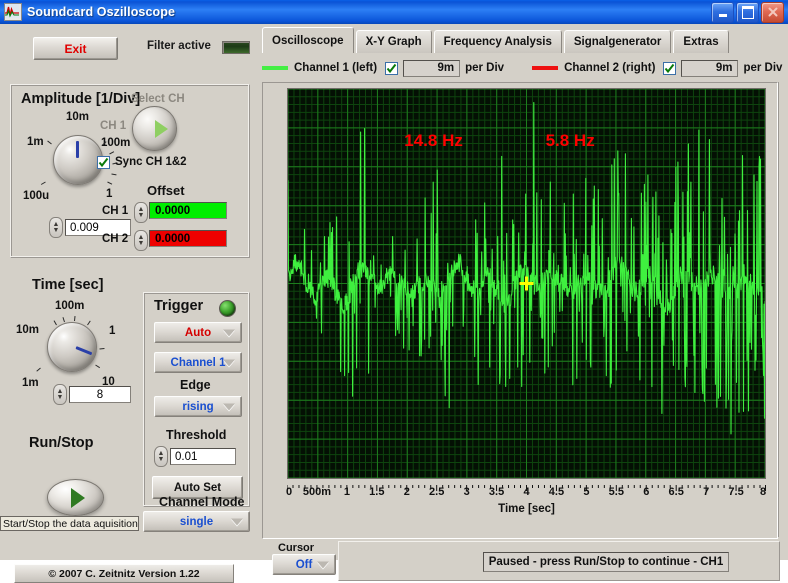  Describe the element at coordinates (317, 492) in the screenshot. I see `x-tick-label: 500m` at that location.